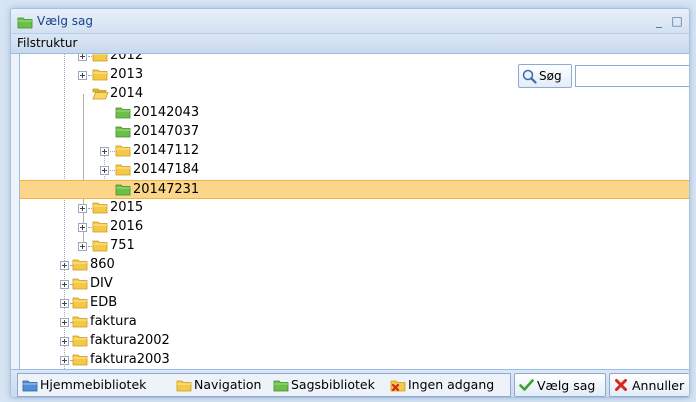  I want to click on search-button: Søg, so click(545, 76).